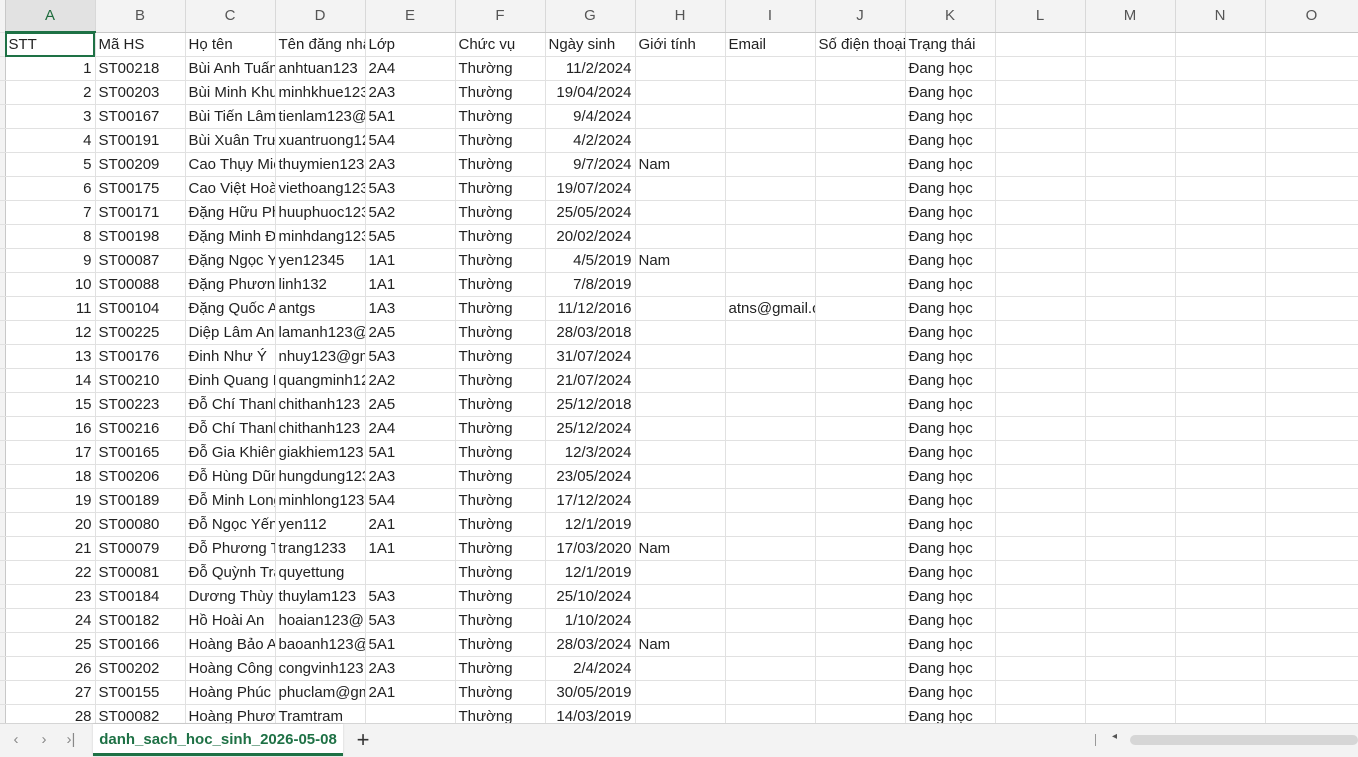 Image resolution: width=1358 pixels, height=757 pixels. I want to click on cell: lamanh123@, so click(320, 332).